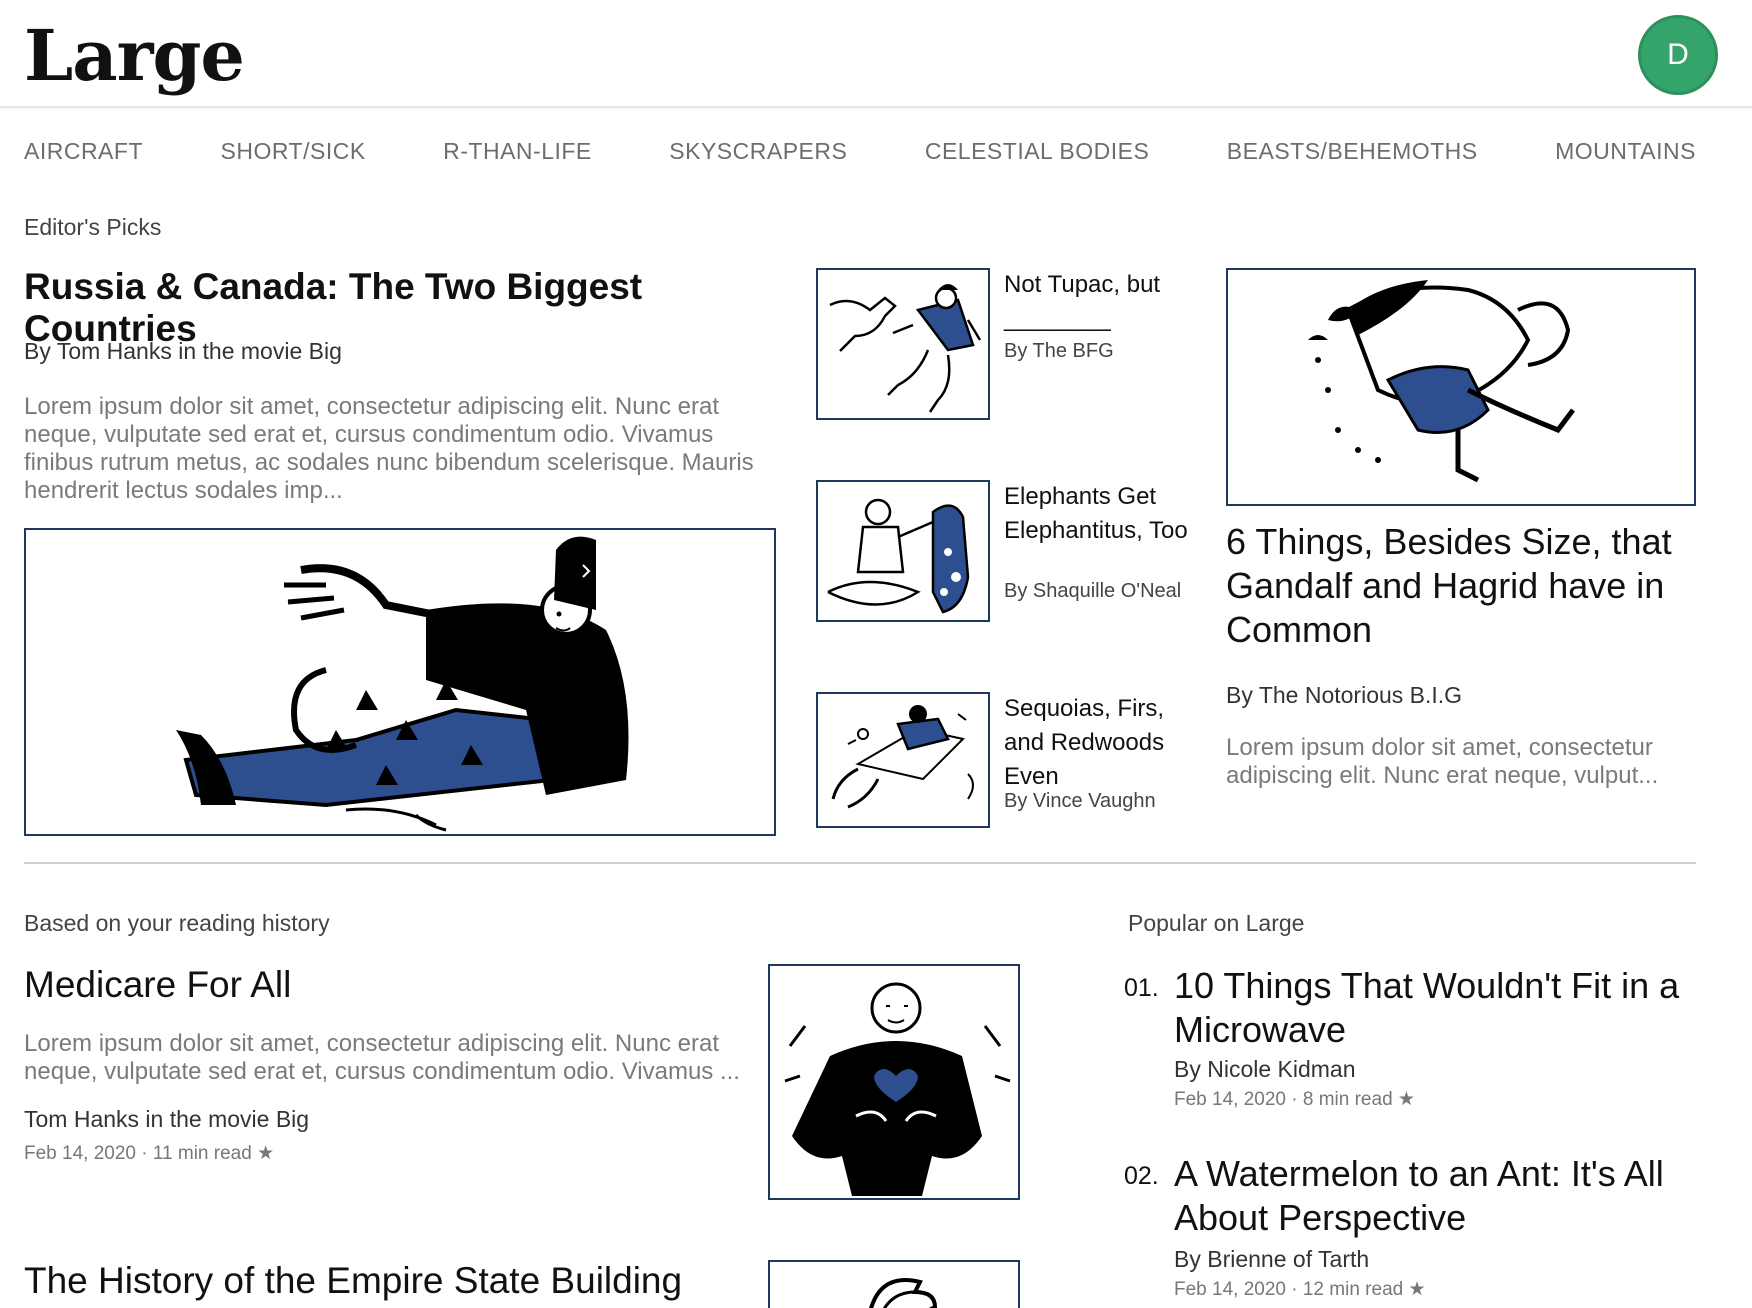  Describe the element at coordinates (1059, 351) in the screenshot. I see `side-article-byline: By The BFG` at that location.